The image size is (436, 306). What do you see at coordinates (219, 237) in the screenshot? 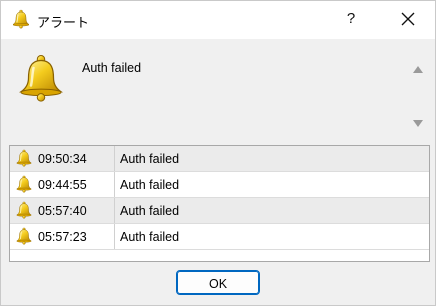
I see `list-item: 05:57:23 Auth failed` at bounding box center [219, 237].